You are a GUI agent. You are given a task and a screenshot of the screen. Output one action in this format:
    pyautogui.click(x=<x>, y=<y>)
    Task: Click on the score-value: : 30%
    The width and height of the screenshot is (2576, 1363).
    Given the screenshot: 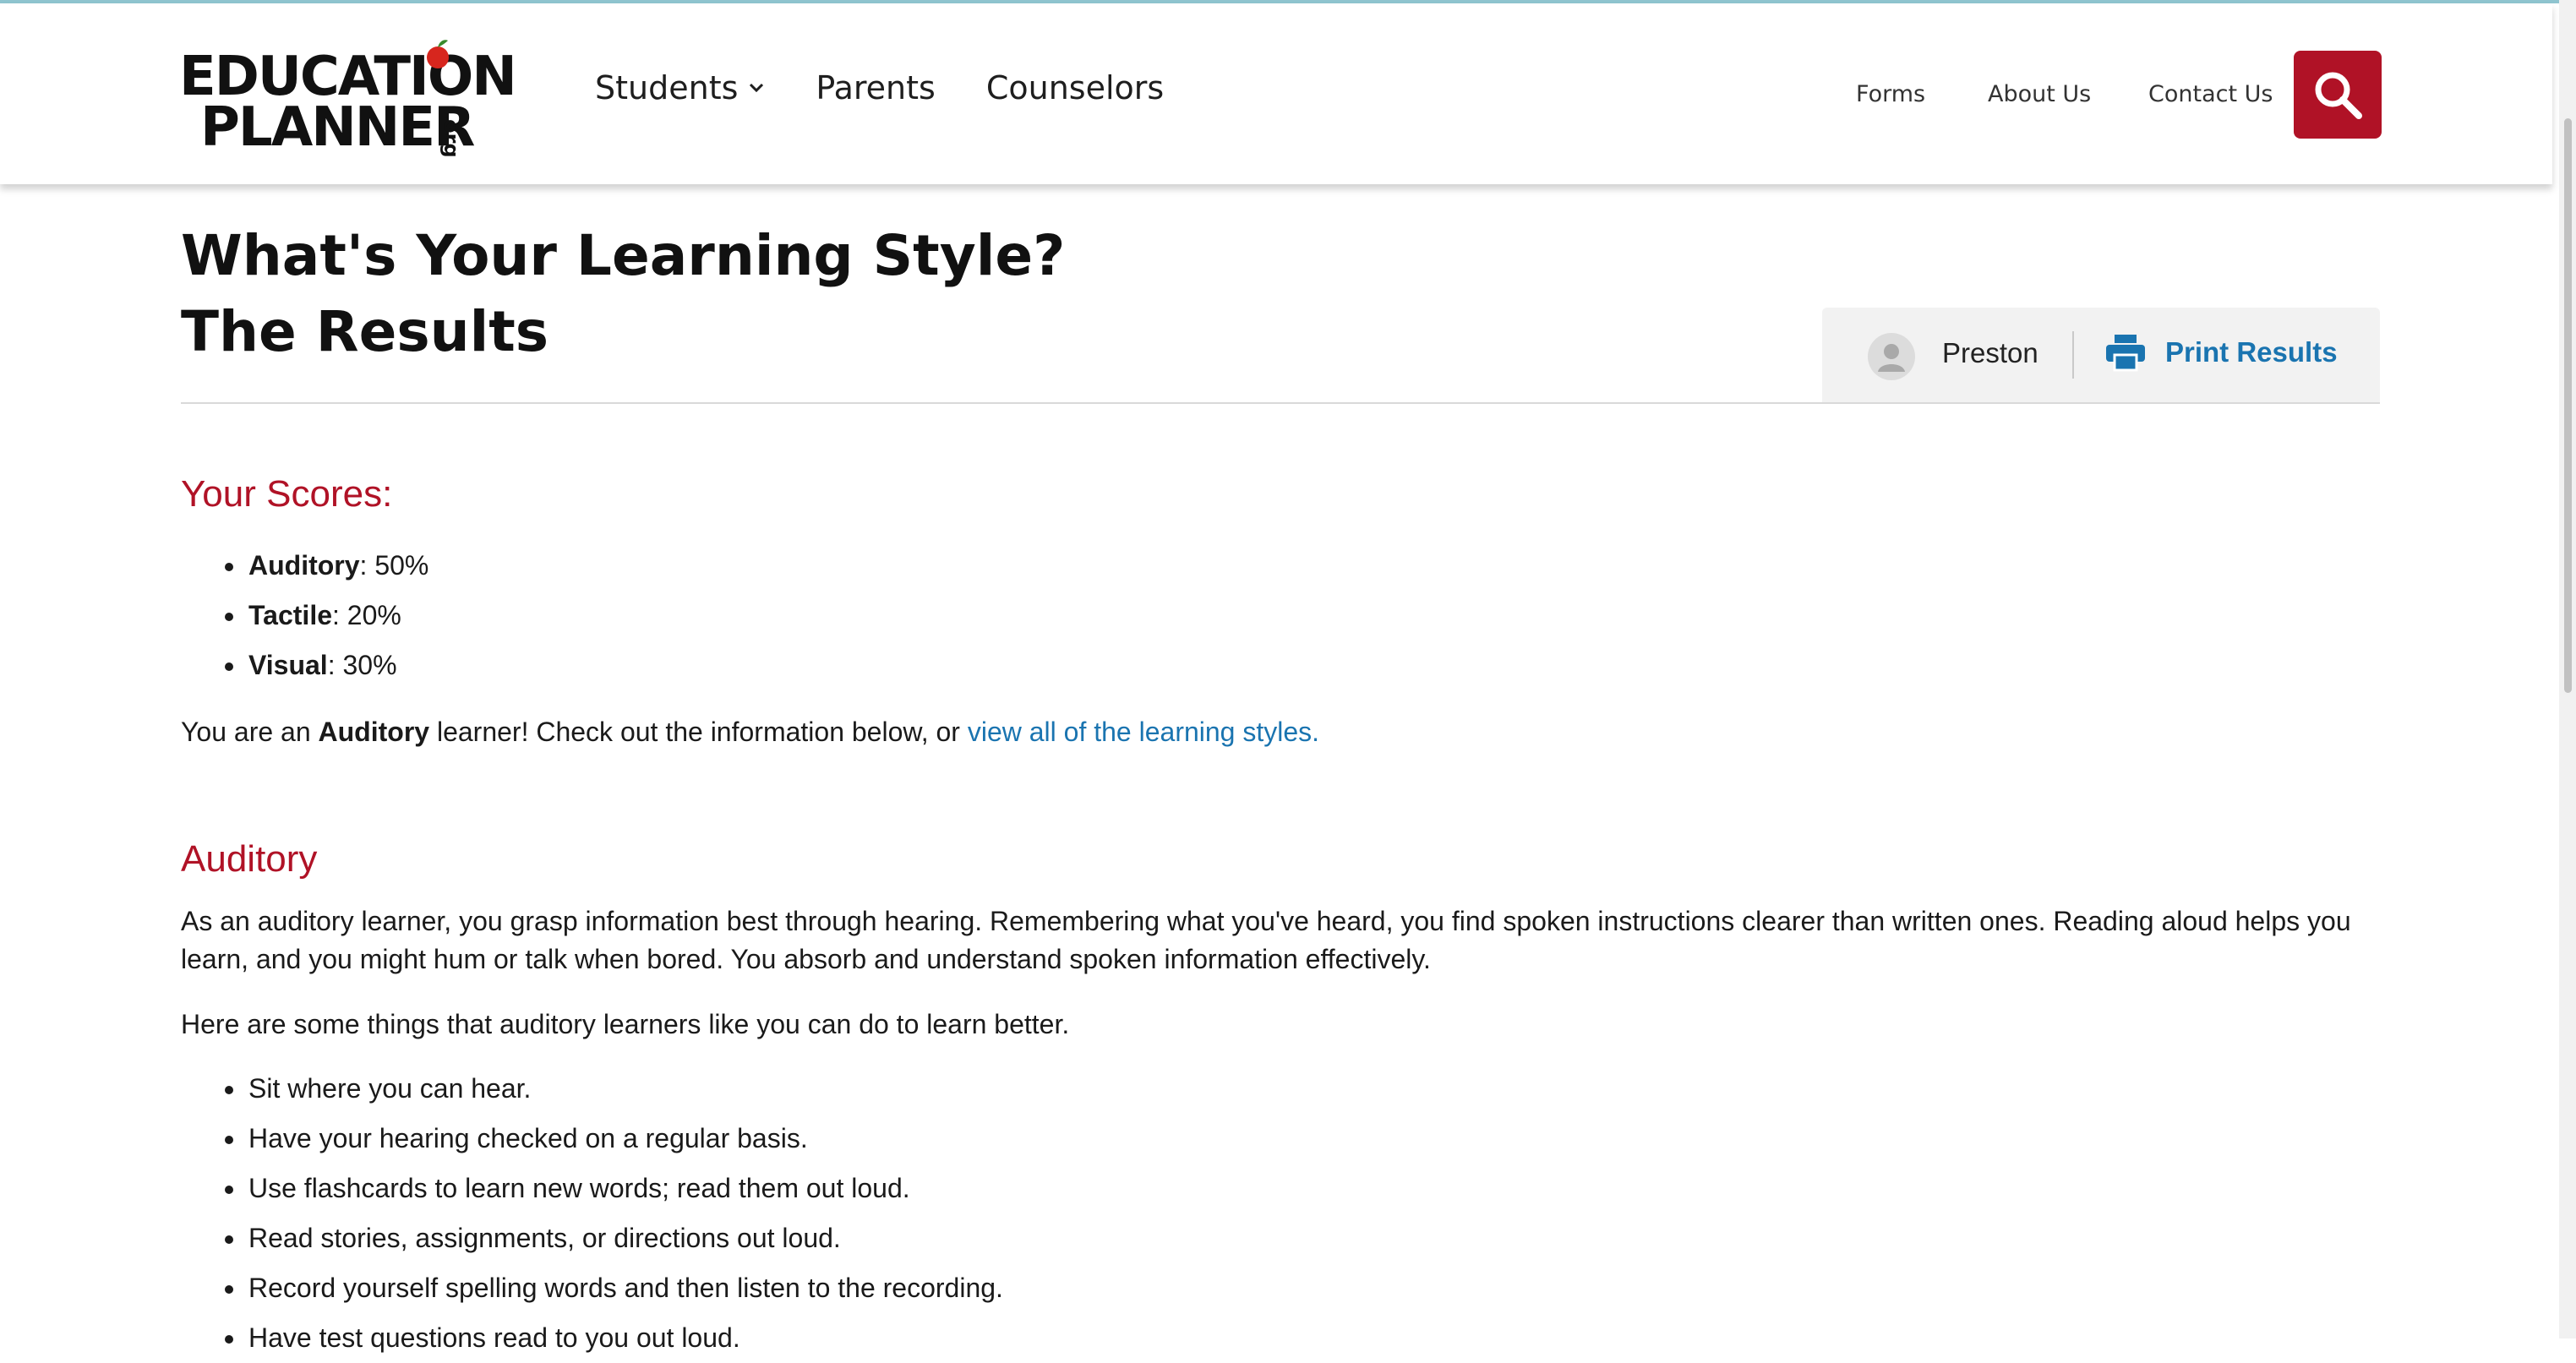 What is the action you would take?
    pyautogui.click(x=362, y=665)
    